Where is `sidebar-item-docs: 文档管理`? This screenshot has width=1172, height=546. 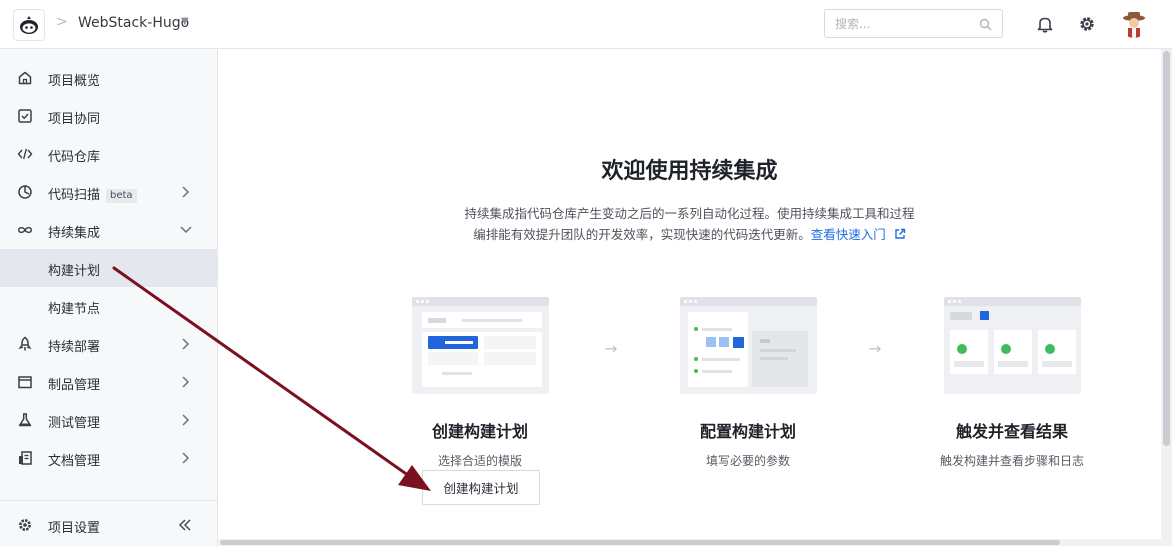
sidebar-item-docs: 文档管理 is located at coordinates (108, 458).